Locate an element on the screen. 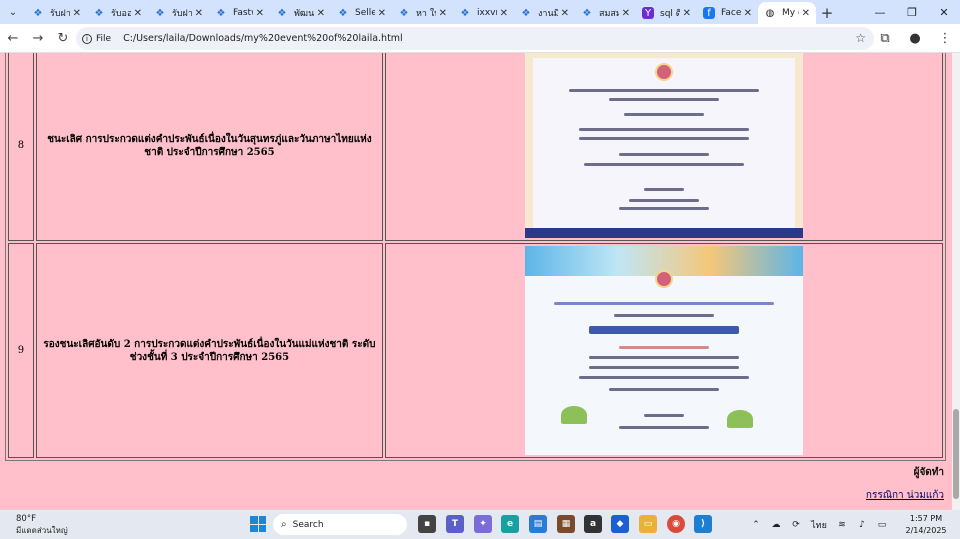 This screenshot has width=960, height=539. store-icon: ▤ is located at coordinates (538, 524).